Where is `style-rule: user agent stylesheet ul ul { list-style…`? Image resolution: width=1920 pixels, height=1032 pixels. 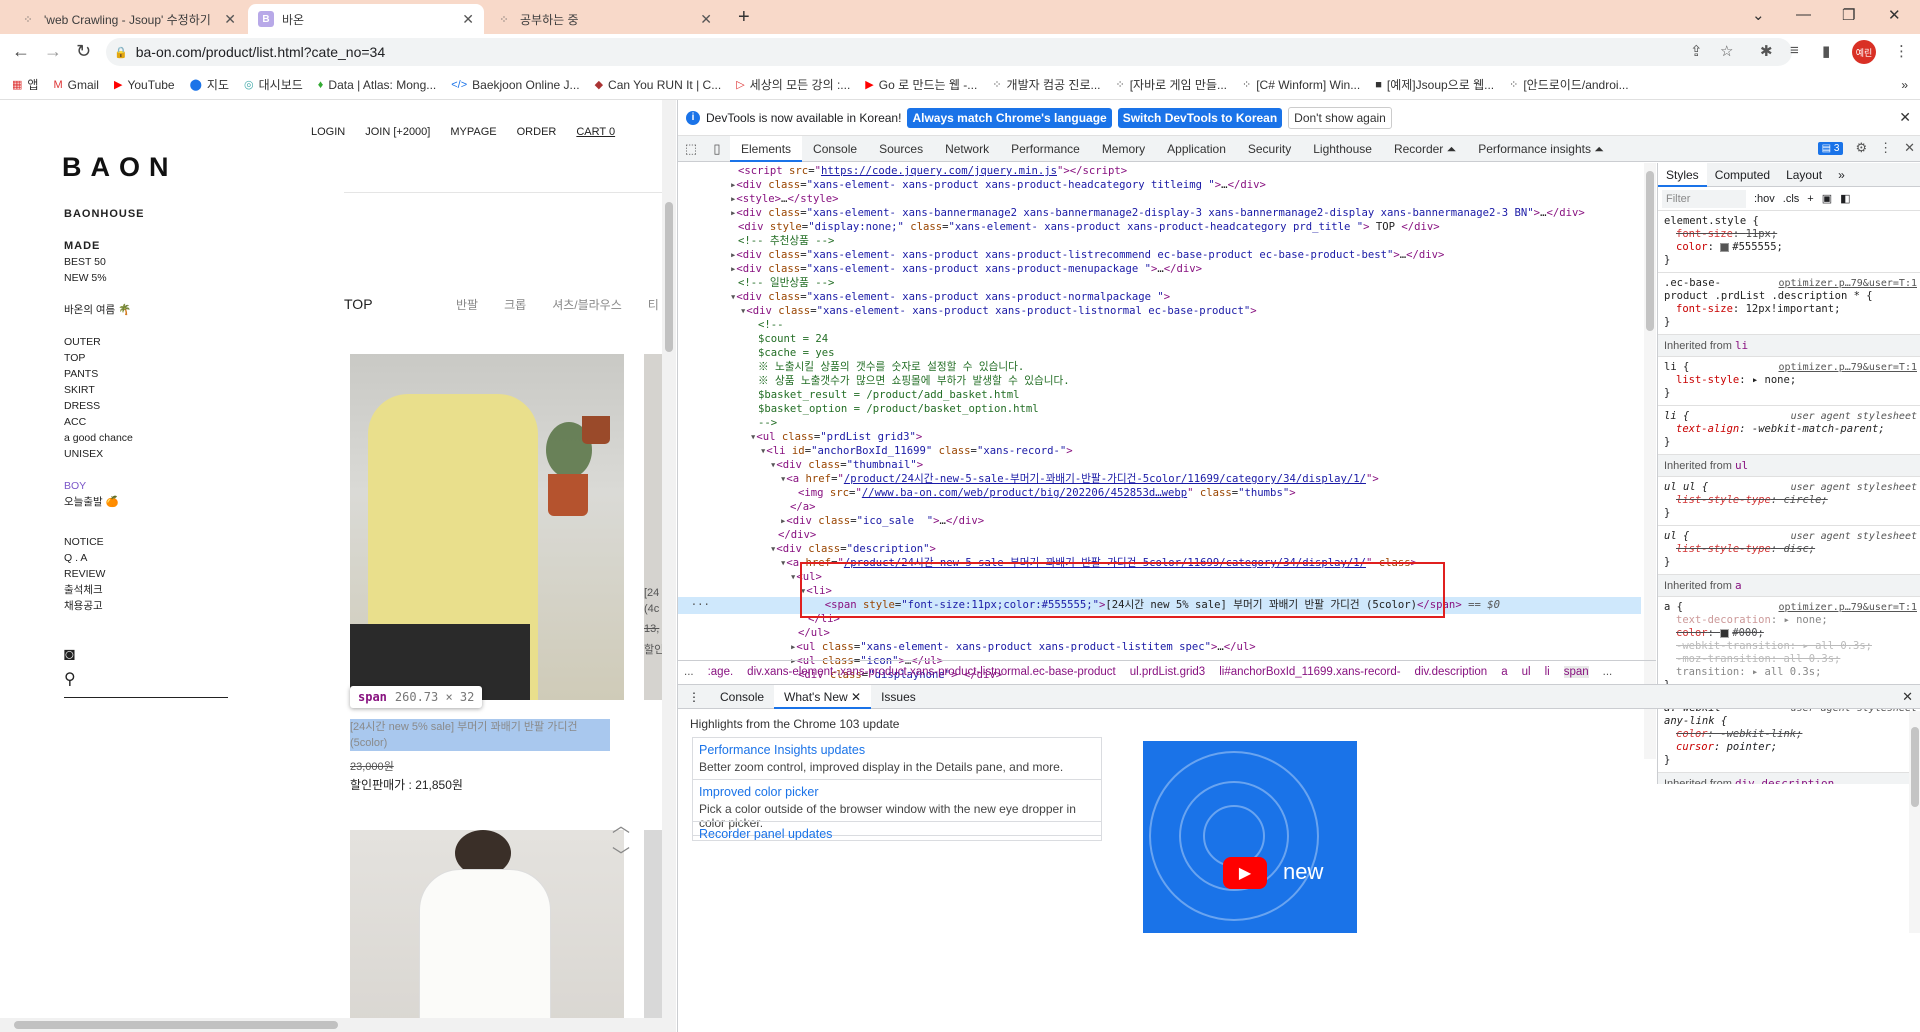
style-rule: user agent stylesheet ul ul { list-style… is located at coordinates (1789, 501).